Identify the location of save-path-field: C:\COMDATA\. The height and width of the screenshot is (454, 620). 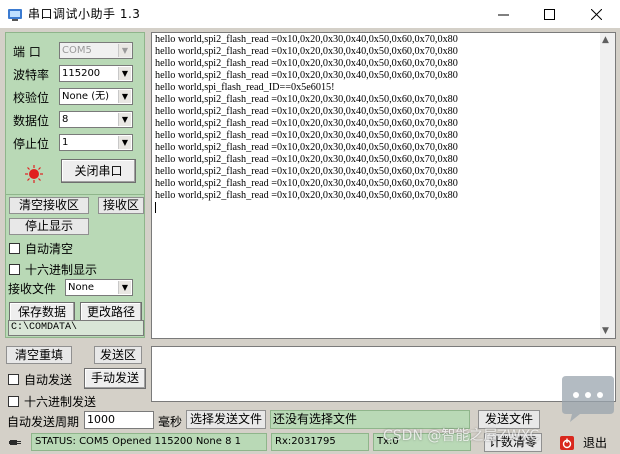
(76, 328).